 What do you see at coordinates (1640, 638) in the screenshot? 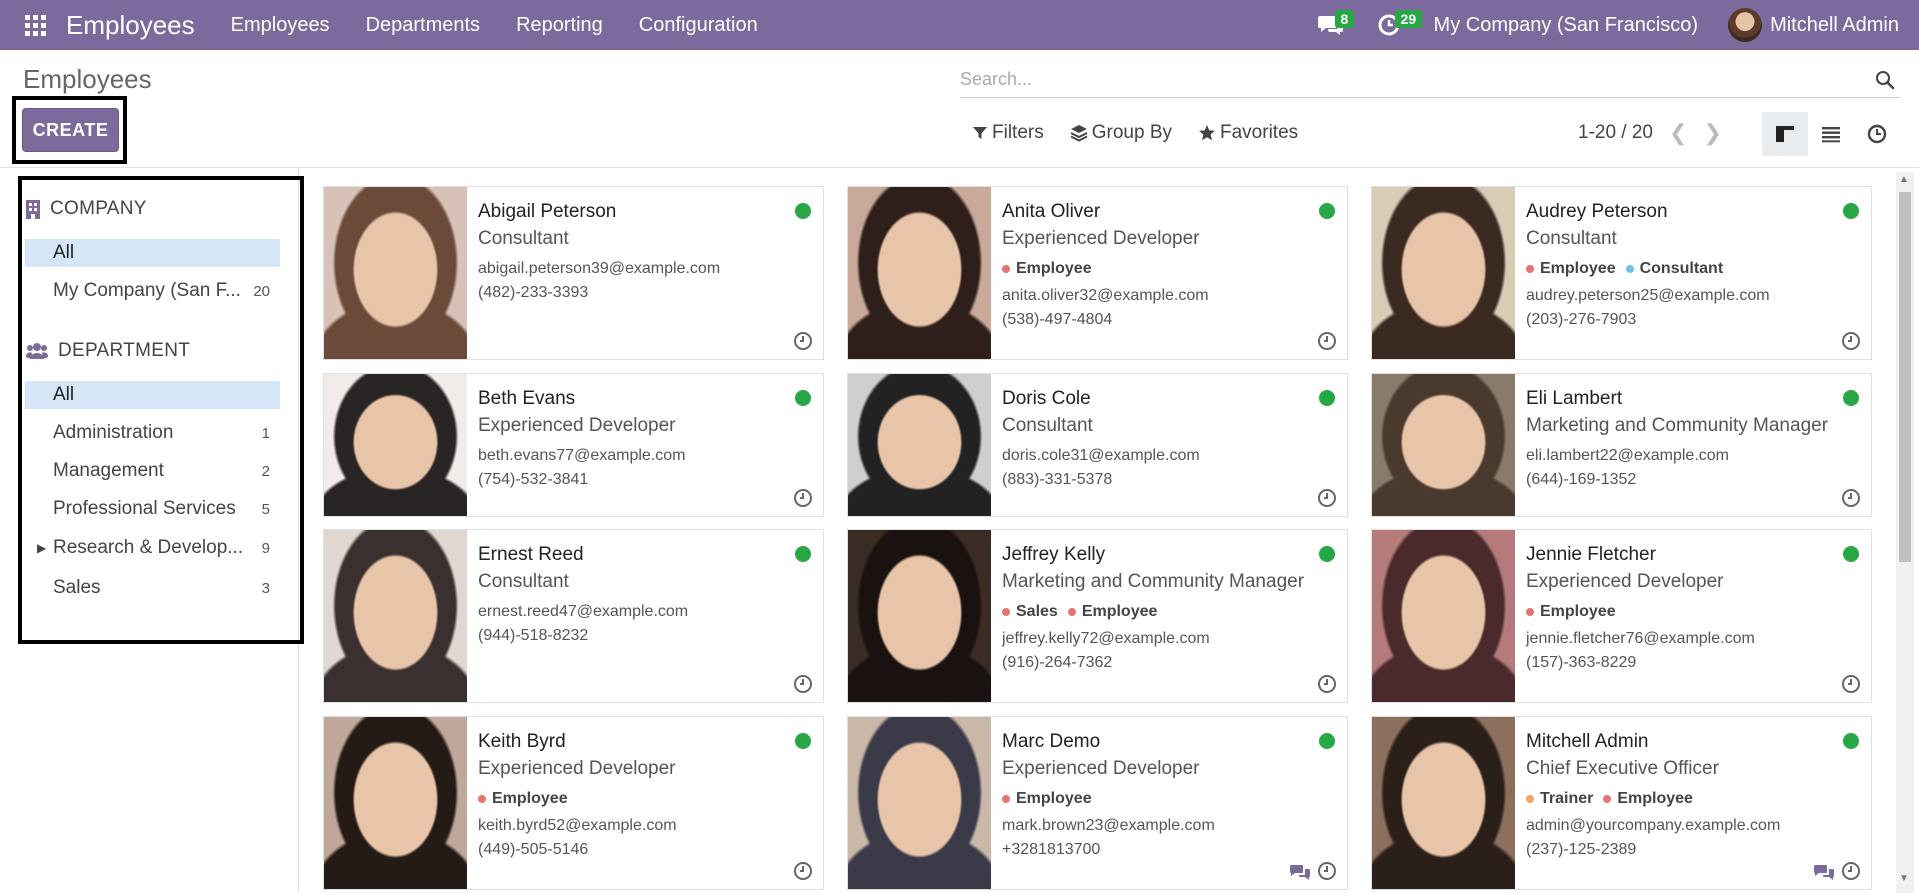
I see `employee-email: jennie.fletcher76@example.com` at bounding box center [1640, 638].